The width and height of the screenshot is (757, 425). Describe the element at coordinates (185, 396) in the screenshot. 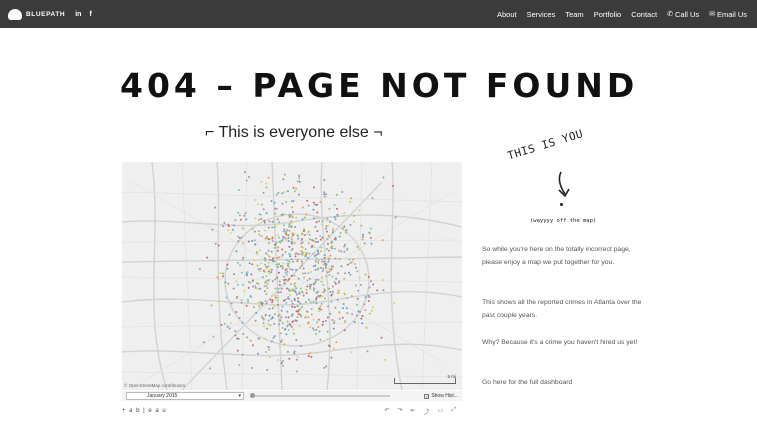

I see `date-select: January 2015 ▾` at that location.